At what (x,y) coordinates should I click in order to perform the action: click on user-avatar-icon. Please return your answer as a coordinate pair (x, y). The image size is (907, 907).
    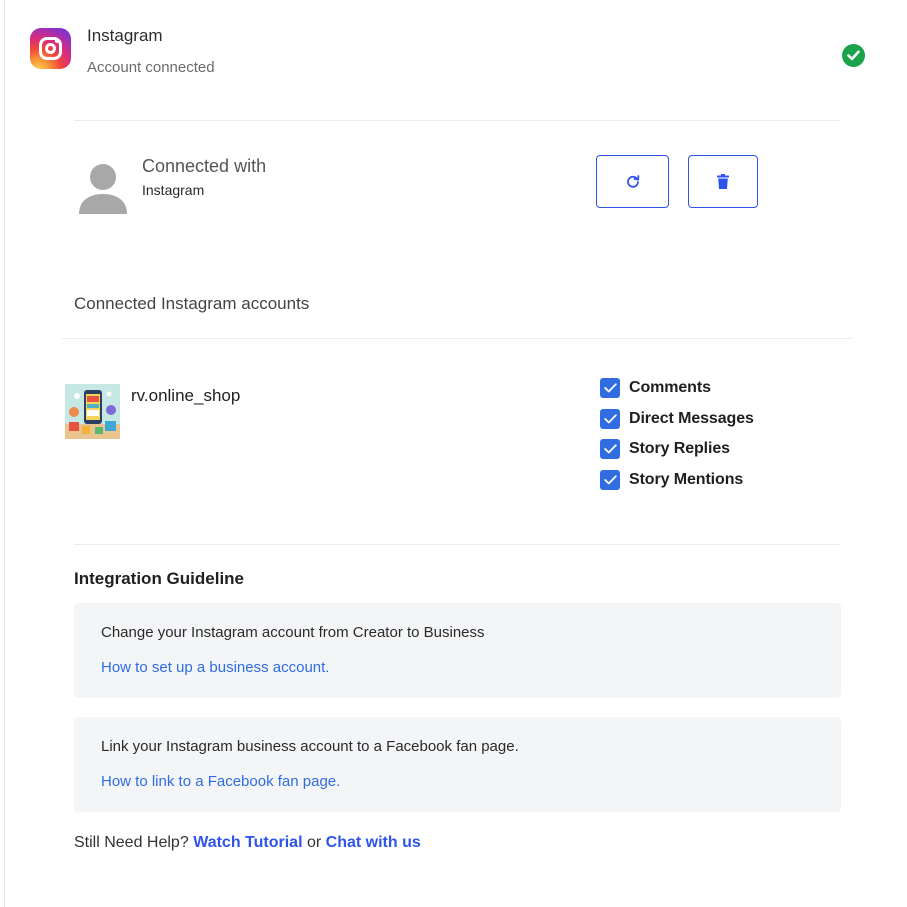
    Looking at the image, I should click on (103, 189).